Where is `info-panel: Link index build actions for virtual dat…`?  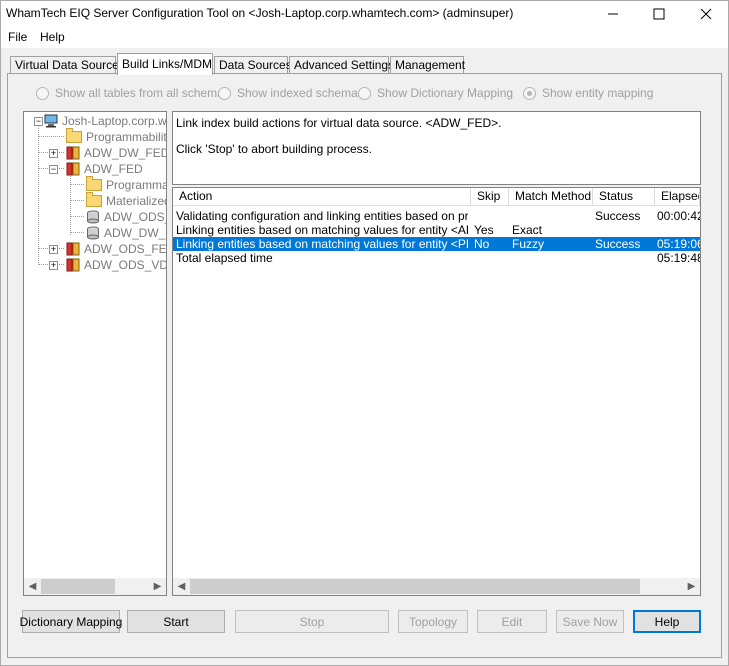 info-panel: Link index build actions for virtual dat… is located at coordinates (436, 148).